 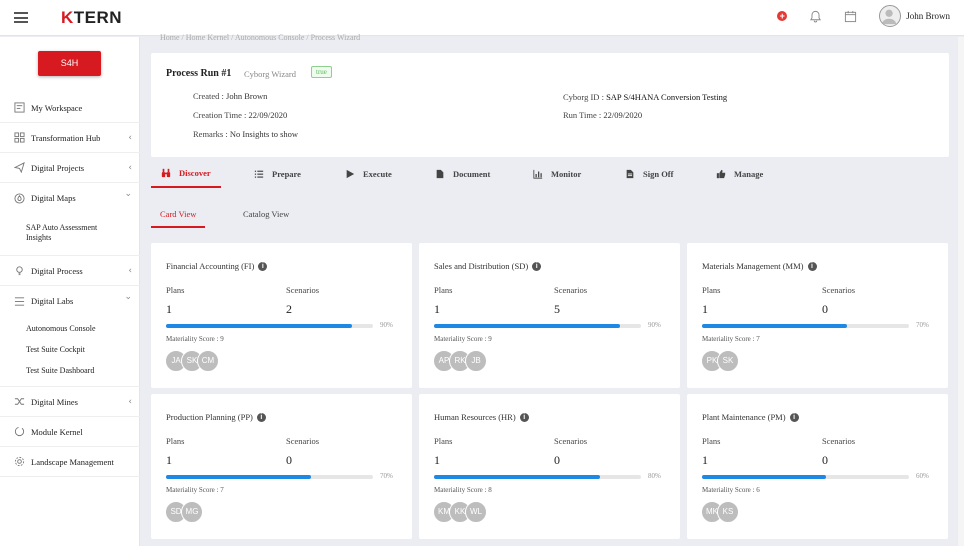 What do you see at coordinates (749, 174) in the screenshot?
I see `tab-label: Manage` at bounding box center [749, 174].